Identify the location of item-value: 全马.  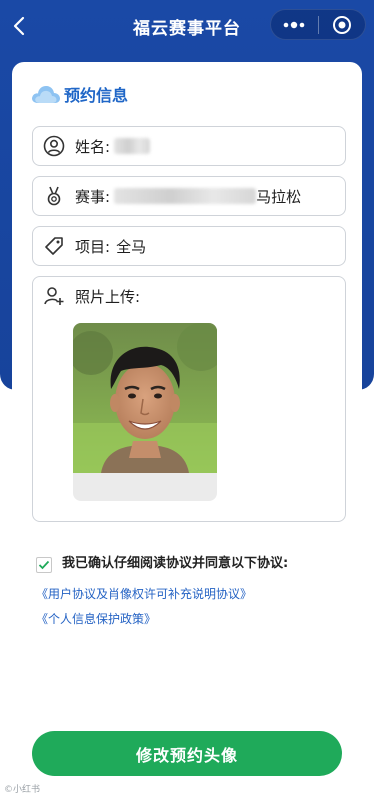
(131, 246).